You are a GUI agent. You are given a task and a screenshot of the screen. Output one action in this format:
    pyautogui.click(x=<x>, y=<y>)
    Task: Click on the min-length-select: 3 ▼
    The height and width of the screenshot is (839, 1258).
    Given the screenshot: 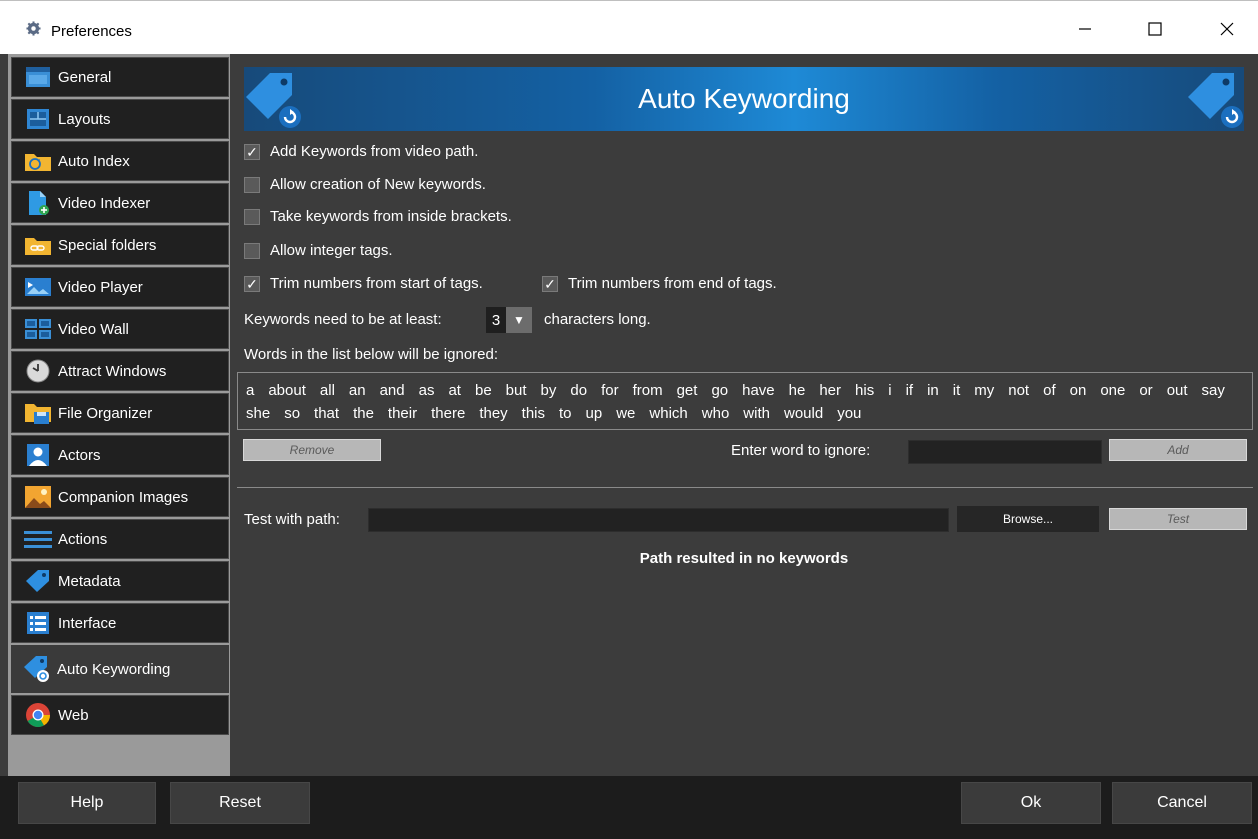 What is the action you would take?
    pyautogui.click(x=512, y=320)
    